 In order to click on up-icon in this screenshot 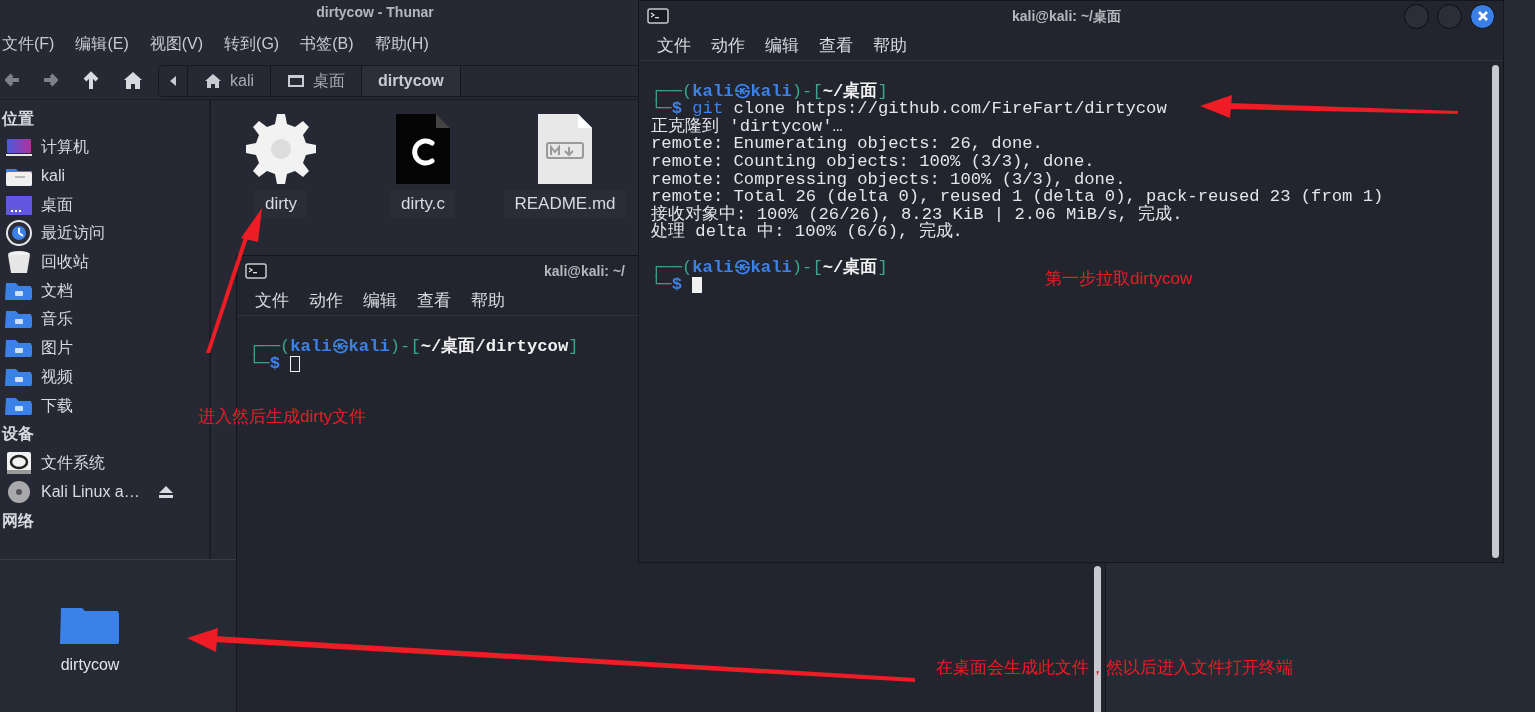, I will do `click(91, 80)`.